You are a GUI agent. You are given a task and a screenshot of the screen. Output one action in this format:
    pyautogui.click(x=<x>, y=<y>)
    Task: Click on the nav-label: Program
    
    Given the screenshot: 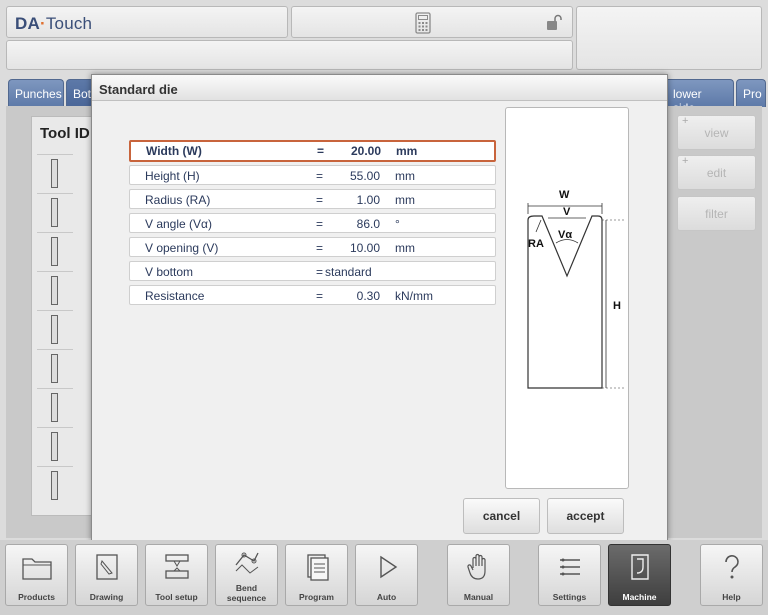 What is the action you would take?
    pyautogui.click(x=316, y=597)
    